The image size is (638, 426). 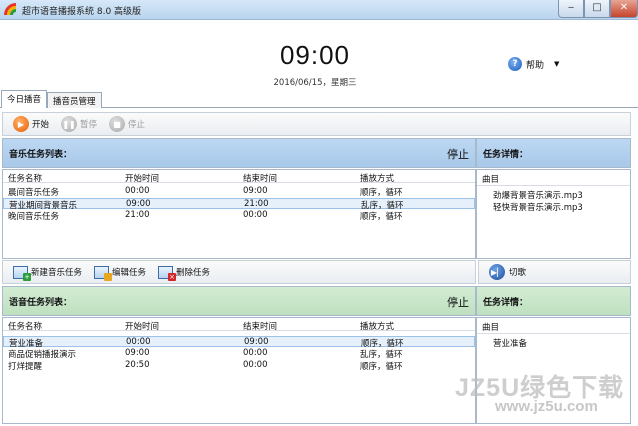 What do you see at coordinates (557, 64) in the screenshot?
I see `chevron-down-icon: ▼` at bounding box center [557, 64].